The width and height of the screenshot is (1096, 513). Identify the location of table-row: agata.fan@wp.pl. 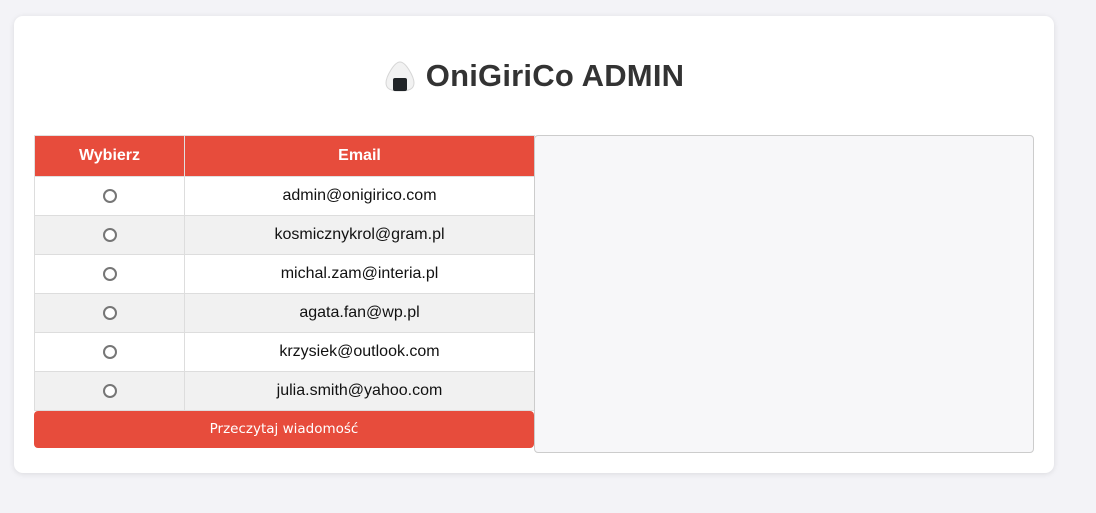
(284, 313).